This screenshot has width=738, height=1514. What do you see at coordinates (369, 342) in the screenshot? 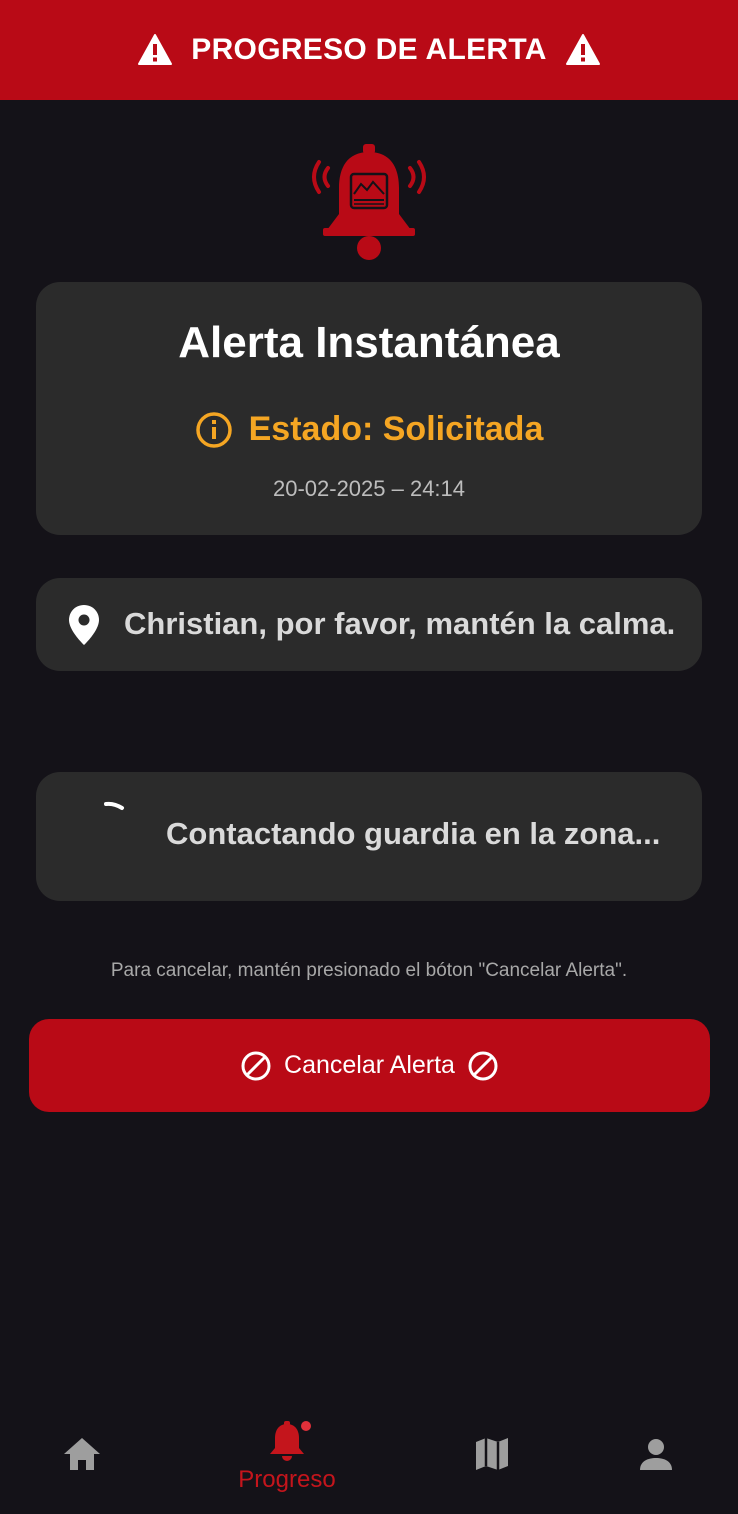
I see `alert-title: Alerta Instantánea` at bounding box center [369, 342].